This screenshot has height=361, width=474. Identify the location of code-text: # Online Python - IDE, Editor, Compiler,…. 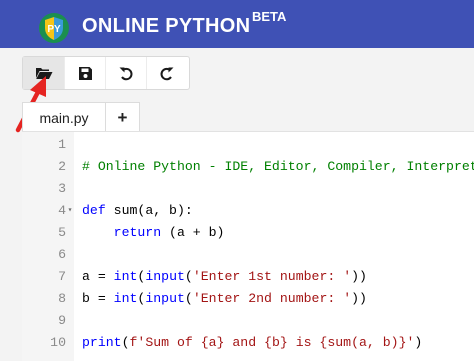
(278, 167).